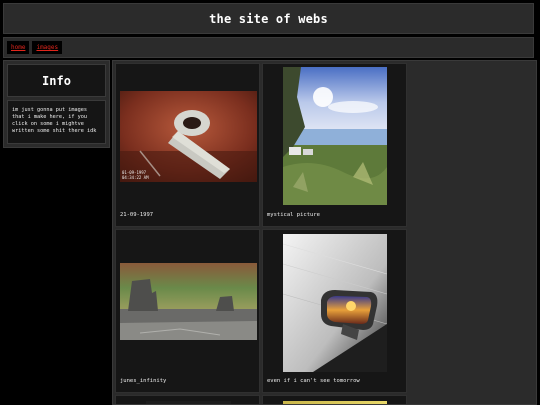 This screenshot has height=405, width=540. What do you see at coordinates (47, 47) in the screenshot?
I see `nav-link-images: images` at bounding box center [47, 47].